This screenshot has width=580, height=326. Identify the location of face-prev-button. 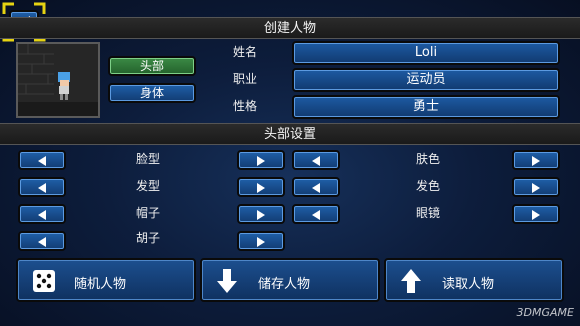
(42, 160).